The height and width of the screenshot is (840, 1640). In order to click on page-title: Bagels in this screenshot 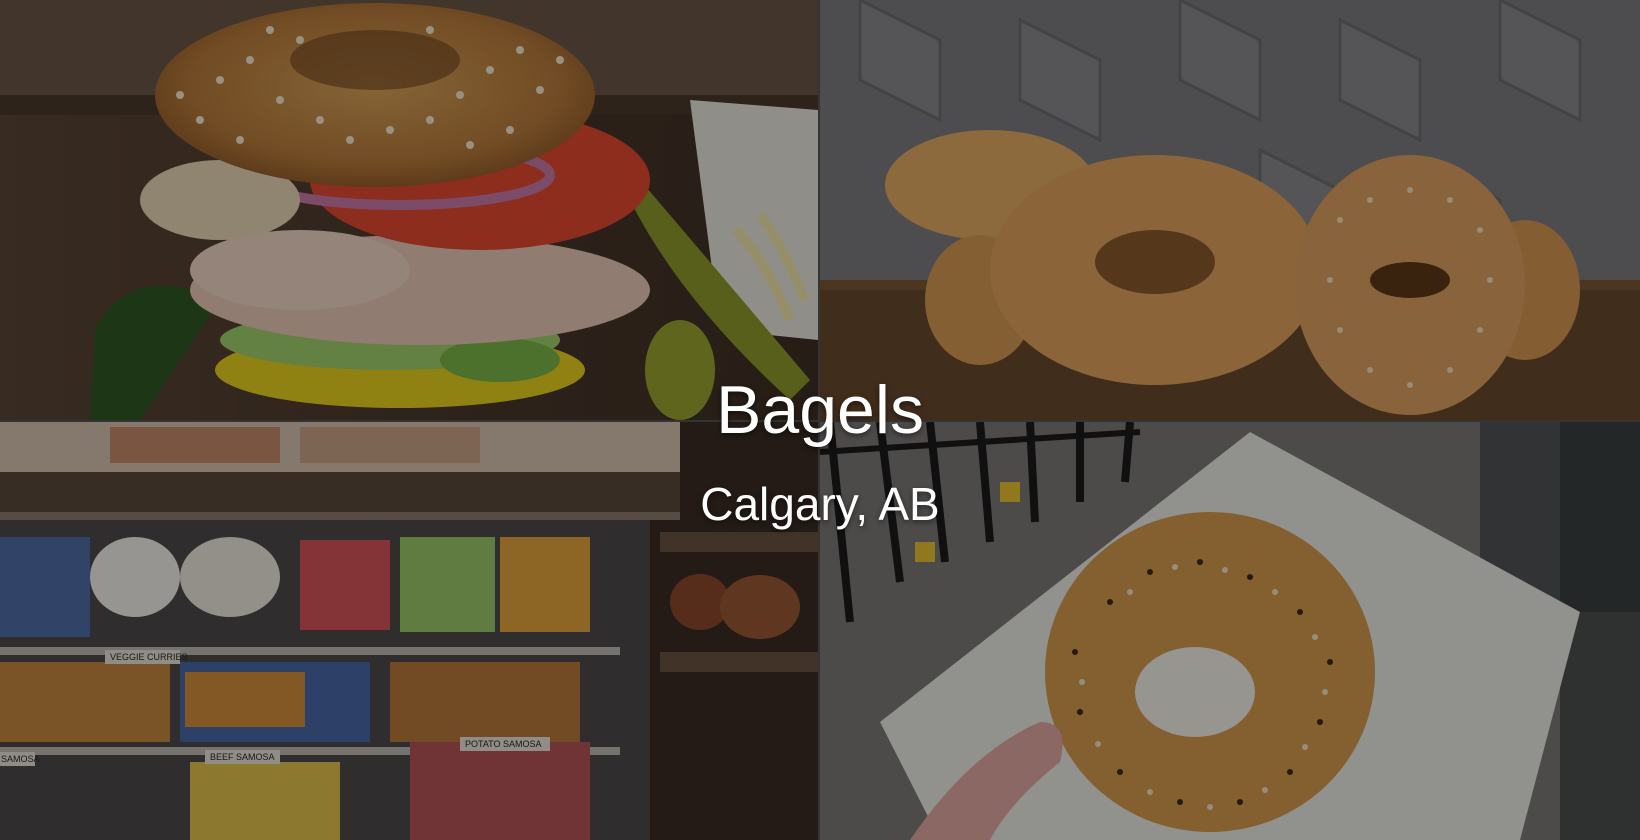, I will do `click(820, 410)`.